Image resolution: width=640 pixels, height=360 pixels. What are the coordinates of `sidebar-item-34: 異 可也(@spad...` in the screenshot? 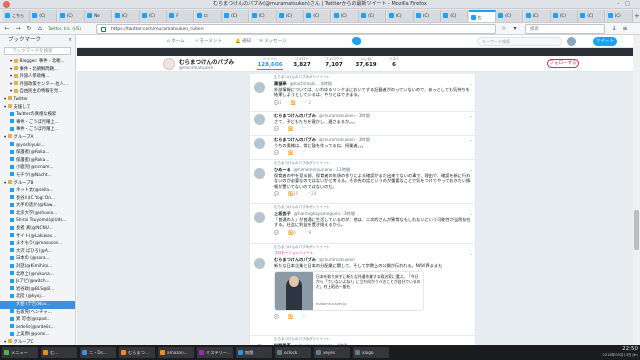 It's located at (37, 320).